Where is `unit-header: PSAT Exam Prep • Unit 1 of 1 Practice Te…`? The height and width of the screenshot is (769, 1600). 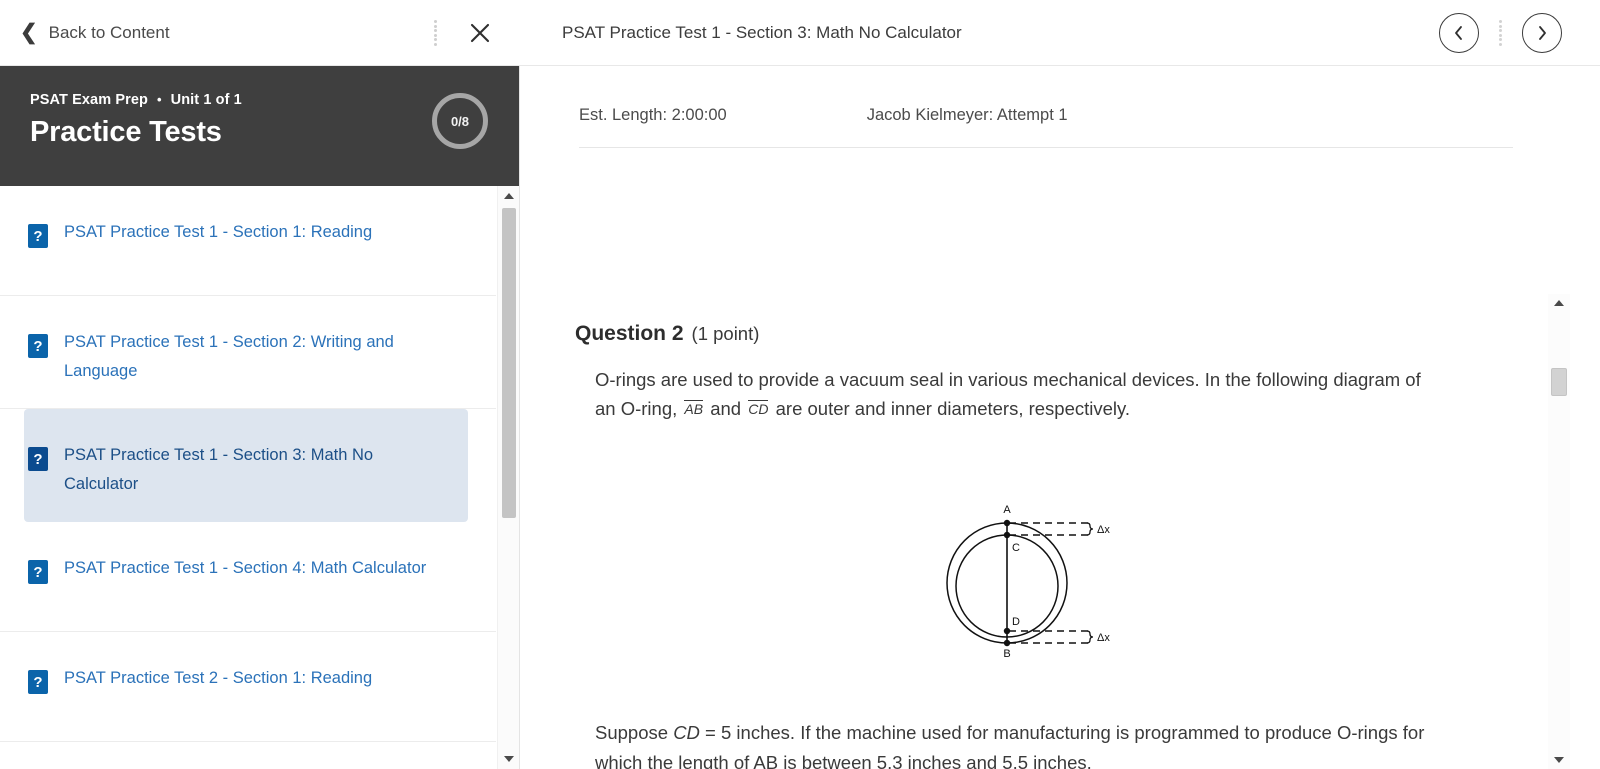 unit-header: PSAT Exam Prep • Unit 1 of 1 Practice Te… is located at coordinates (259, 126).